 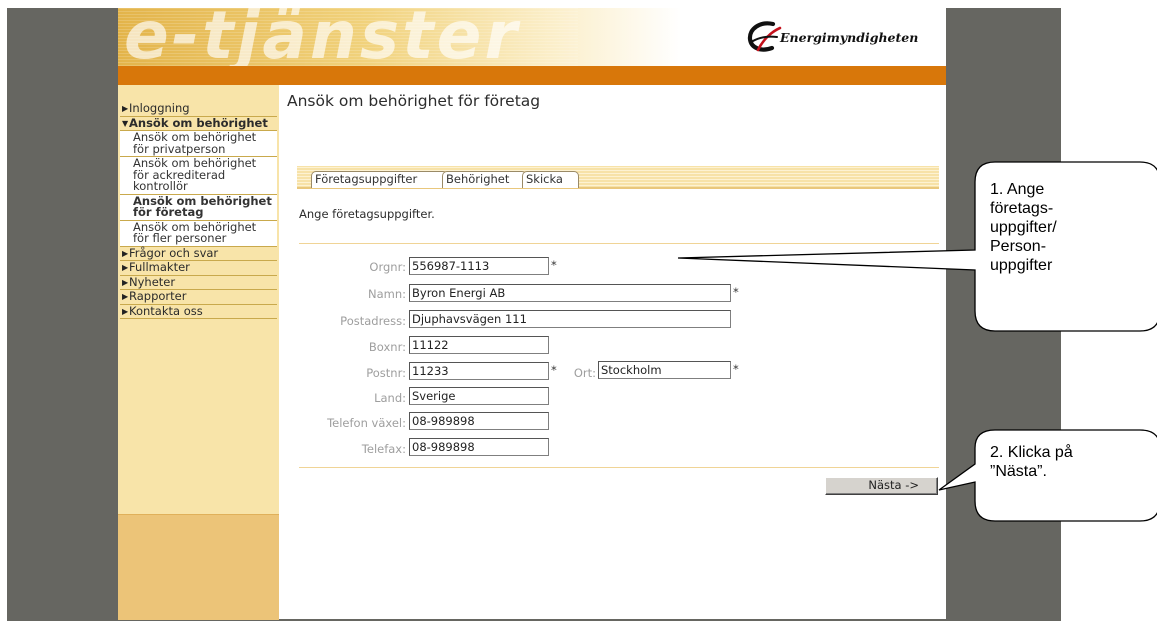 I want to click on land-label: Land:, so click(x=390, y=398).